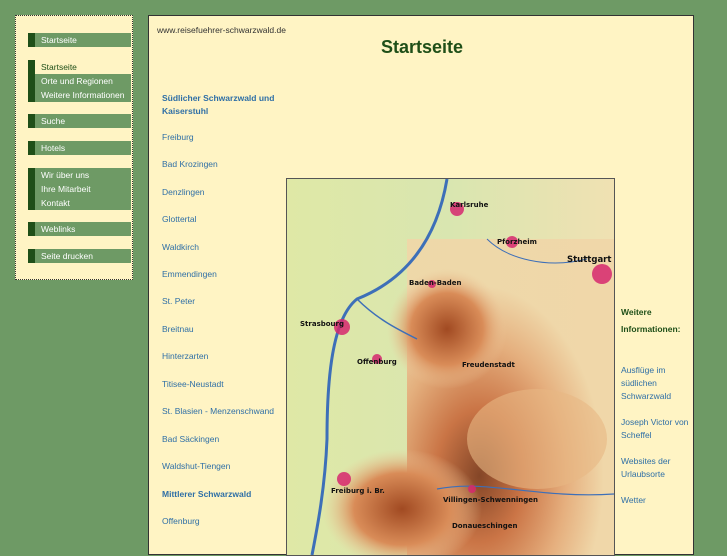  Describe the element at coordinates (206, 494) in the screenshot. I see `location-link-mittlerer-schwarzwald: Mittlerer Schwarzwald` at that location.